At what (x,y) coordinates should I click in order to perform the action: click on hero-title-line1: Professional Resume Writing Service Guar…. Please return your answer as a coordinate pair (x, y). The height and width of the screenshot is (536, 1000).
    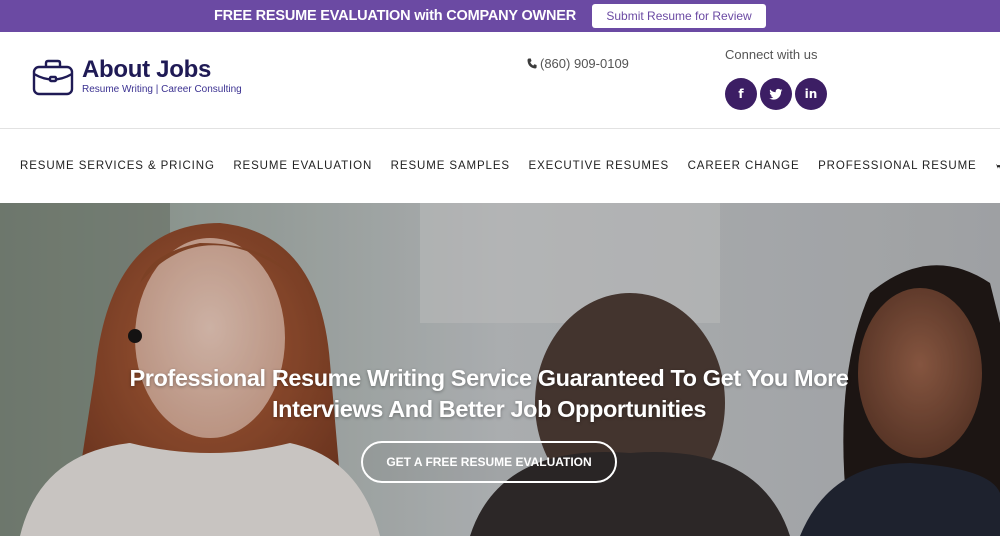
    Looking at the image, I should click on (489, 378).